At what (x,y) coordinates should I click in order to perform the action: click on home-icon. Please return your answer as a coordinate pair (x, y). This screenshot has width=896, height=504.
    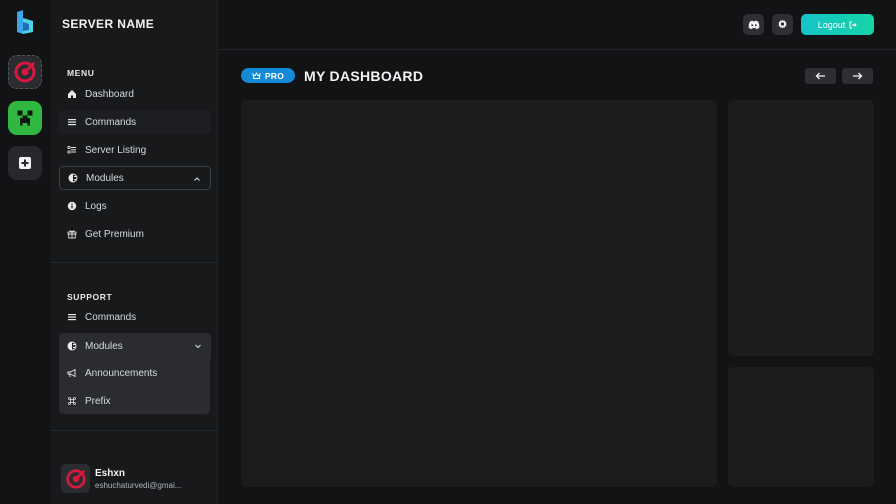
    Looking at the image, I should click on (72, 94).